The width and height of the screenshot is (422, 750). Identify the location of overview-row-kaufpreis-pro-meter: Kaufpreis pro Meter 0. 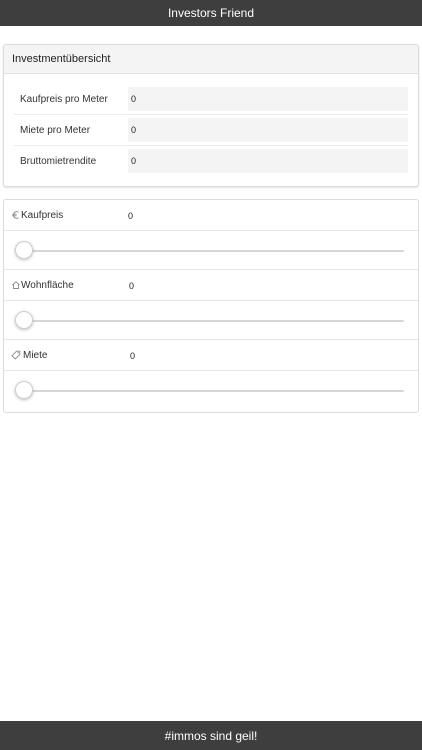
(211, 99).